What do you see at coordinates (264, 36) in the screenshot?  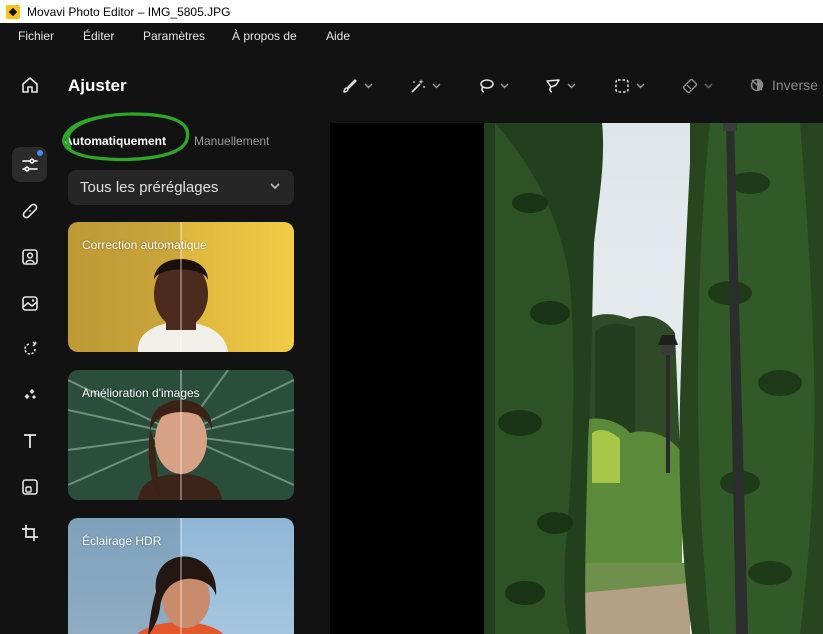 I see `menu-a-propos: À propos de` at bounding box center [264, 36].